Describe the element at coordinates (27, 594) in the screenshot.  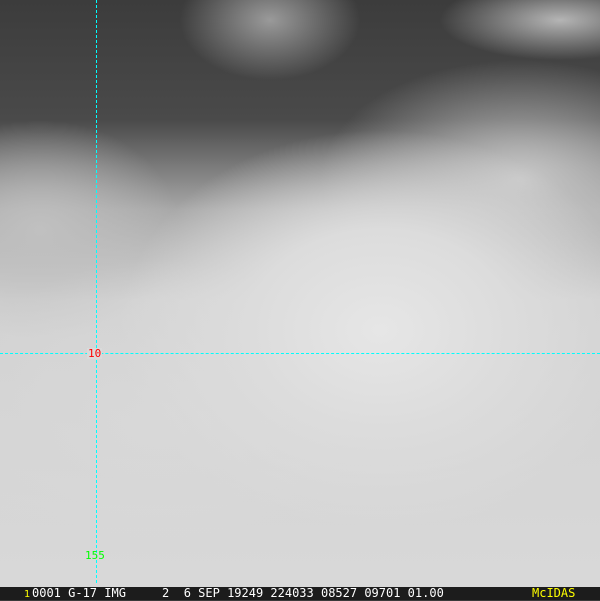
I see `frame-number: 1` at that location.